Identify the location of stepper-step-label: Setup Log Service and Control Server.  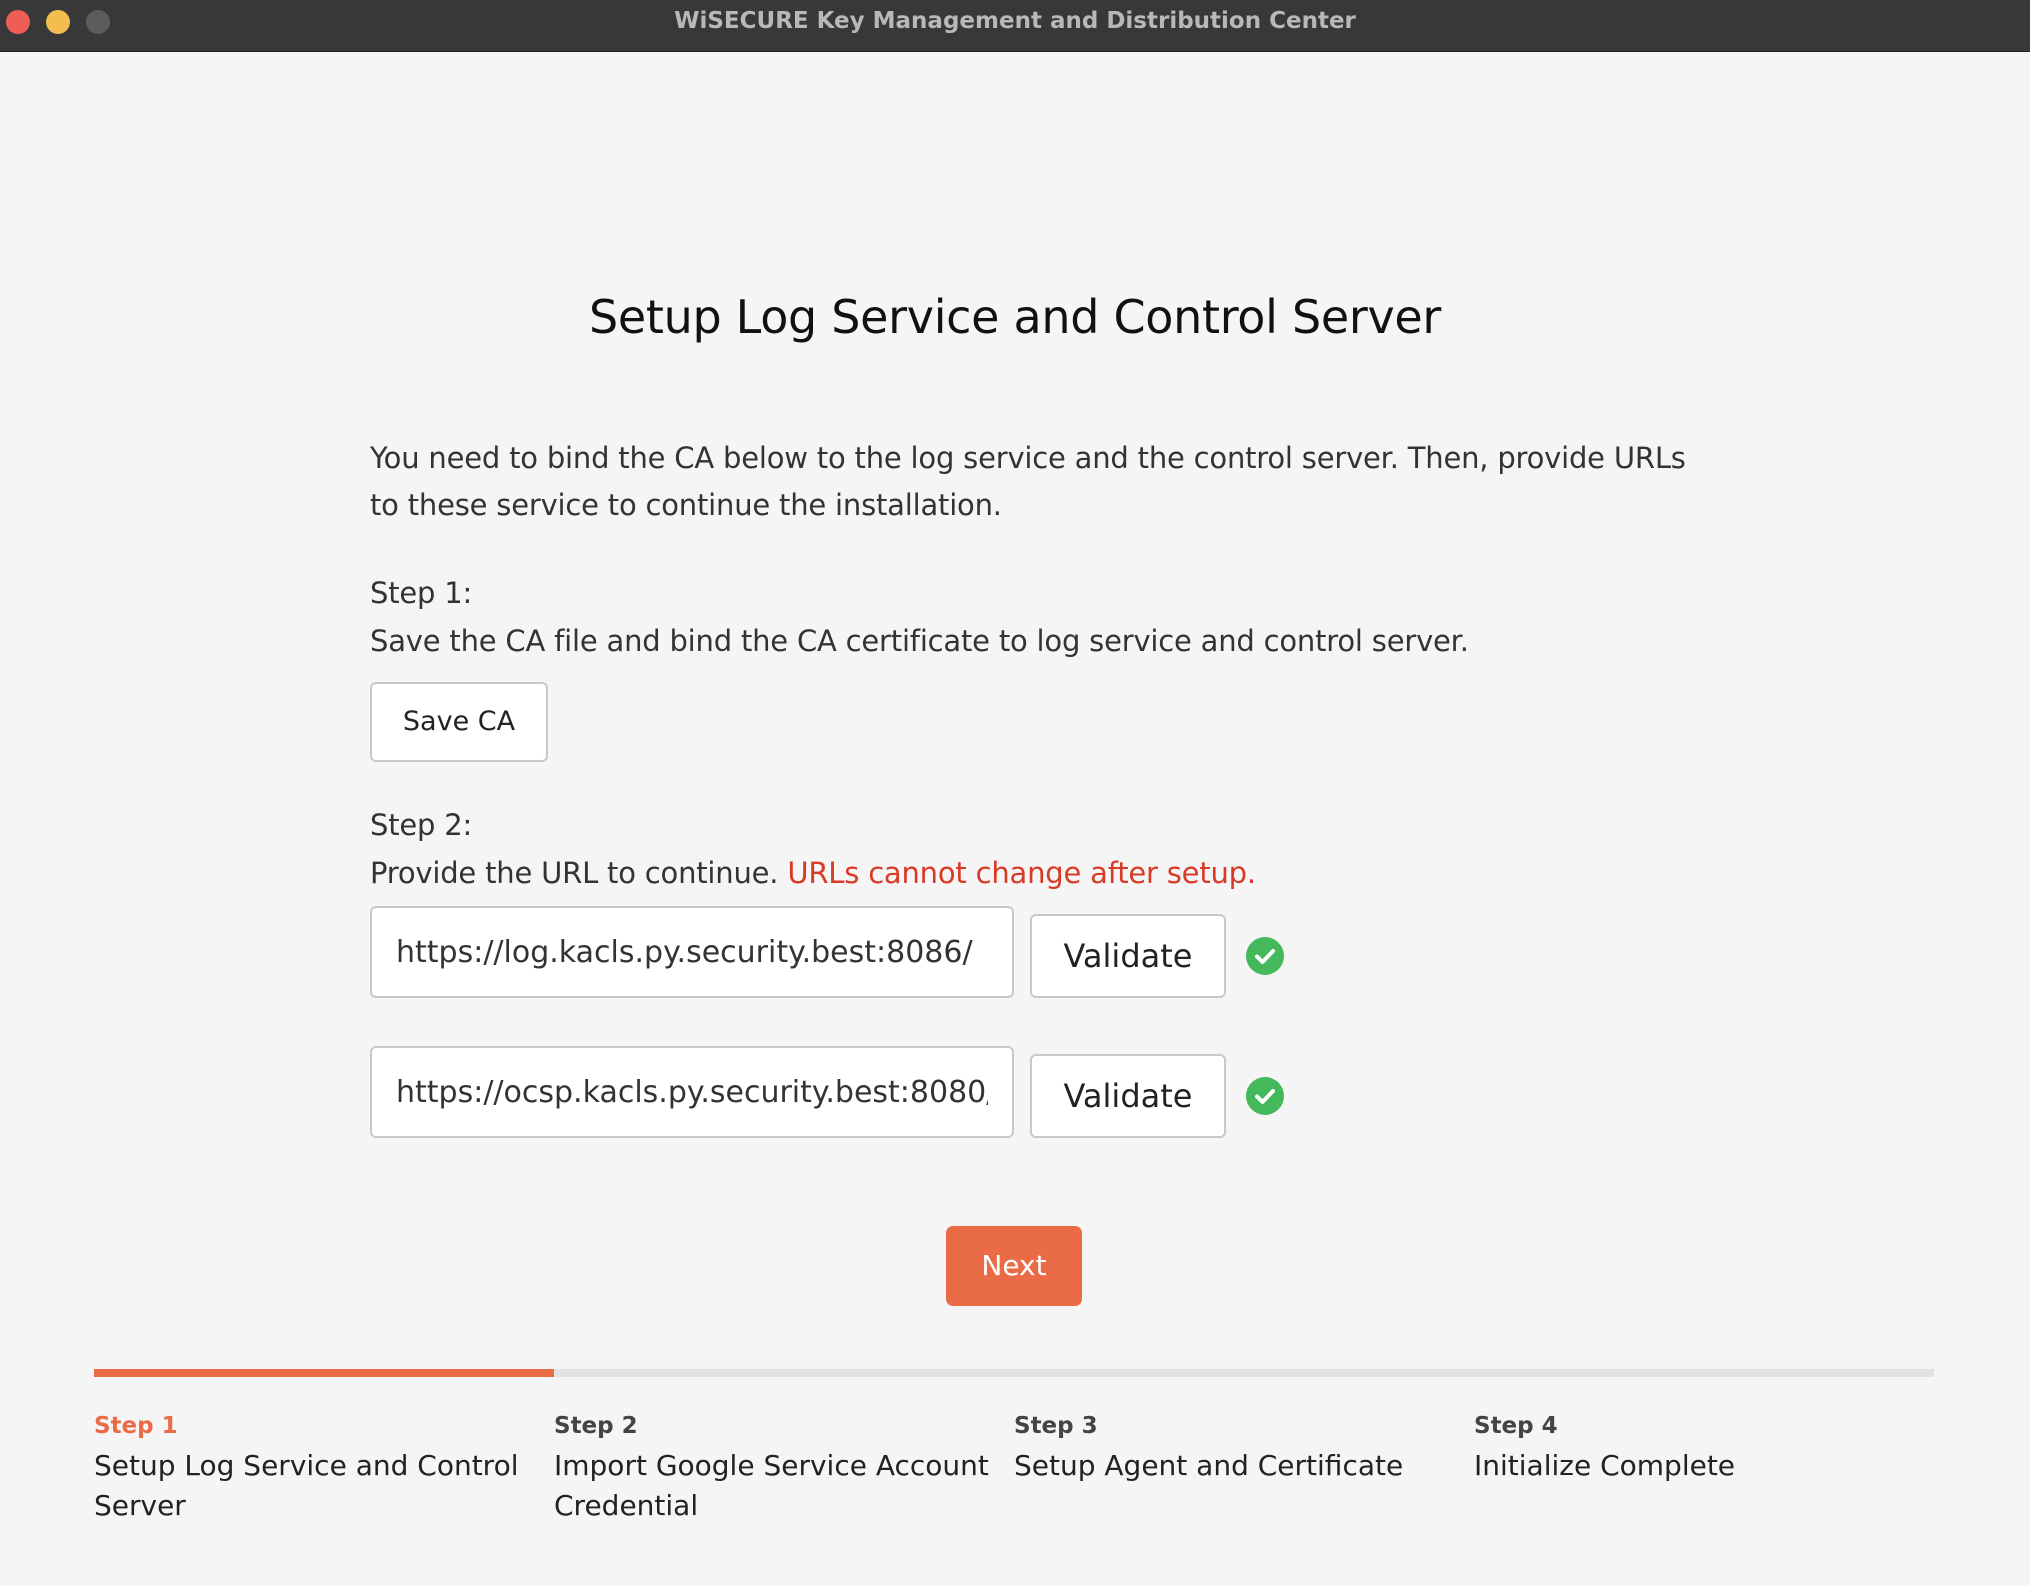
(306, 1485).